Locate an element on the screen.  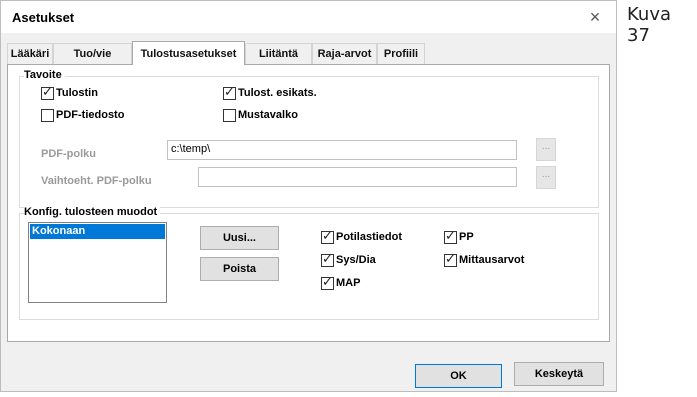
alt-pdf-path-label: Vaihtoeht. PDF-polku is located at coordinates (96, 181).